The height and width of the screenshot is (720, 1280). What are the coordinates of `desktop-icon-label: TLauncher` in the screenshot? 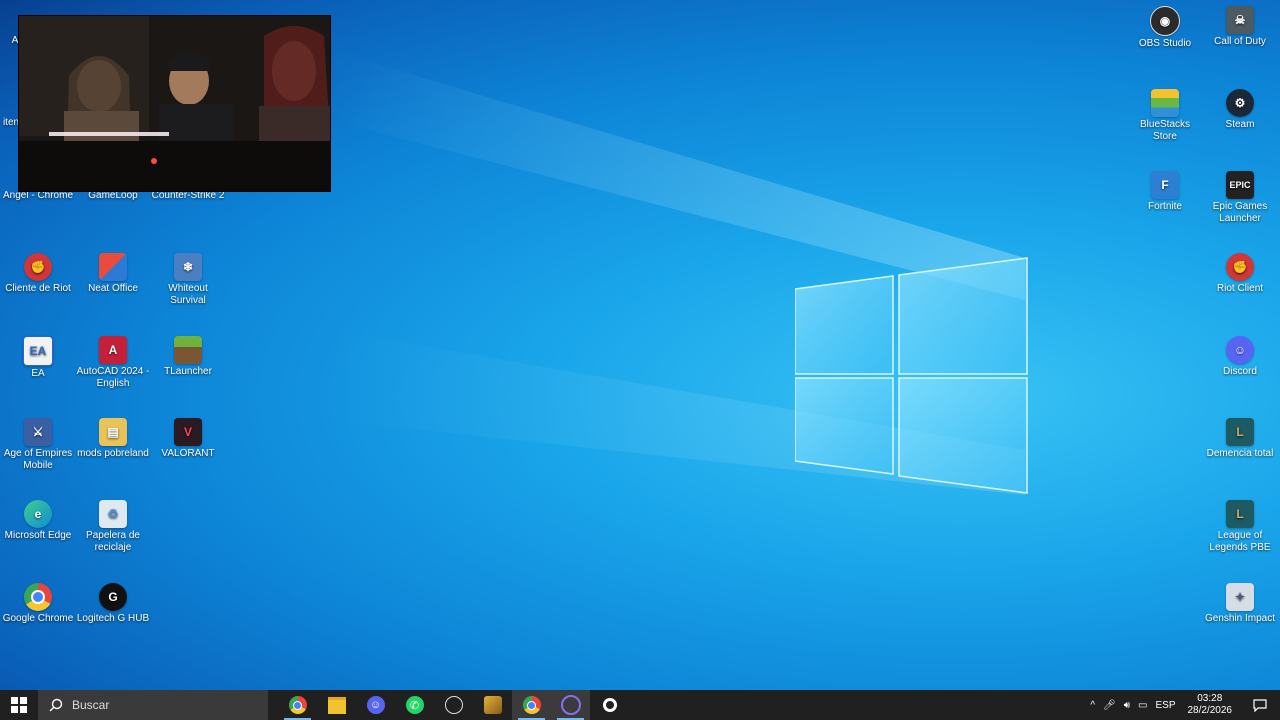 It's located at (188, 371).